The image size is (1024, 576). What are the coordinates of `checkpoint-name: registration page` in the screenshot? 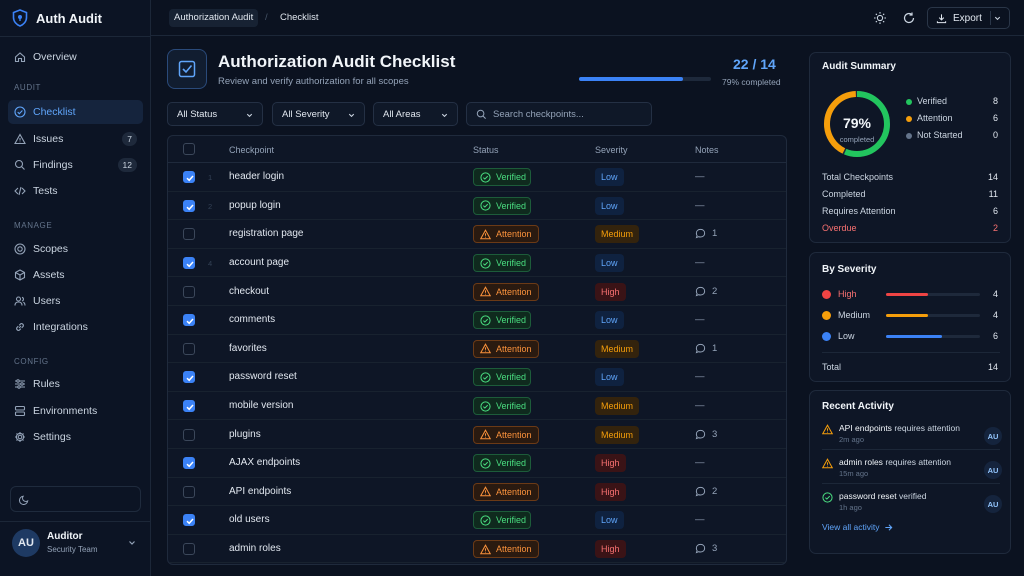 It's located at (266, 233).